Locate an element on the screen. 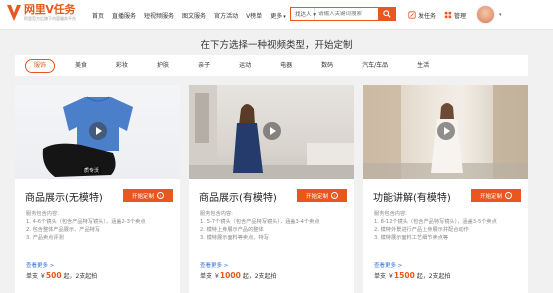 The width and height of the screenshot is (553, 293). tab-parenting: 亲子 is located at coordinates (204, 66).